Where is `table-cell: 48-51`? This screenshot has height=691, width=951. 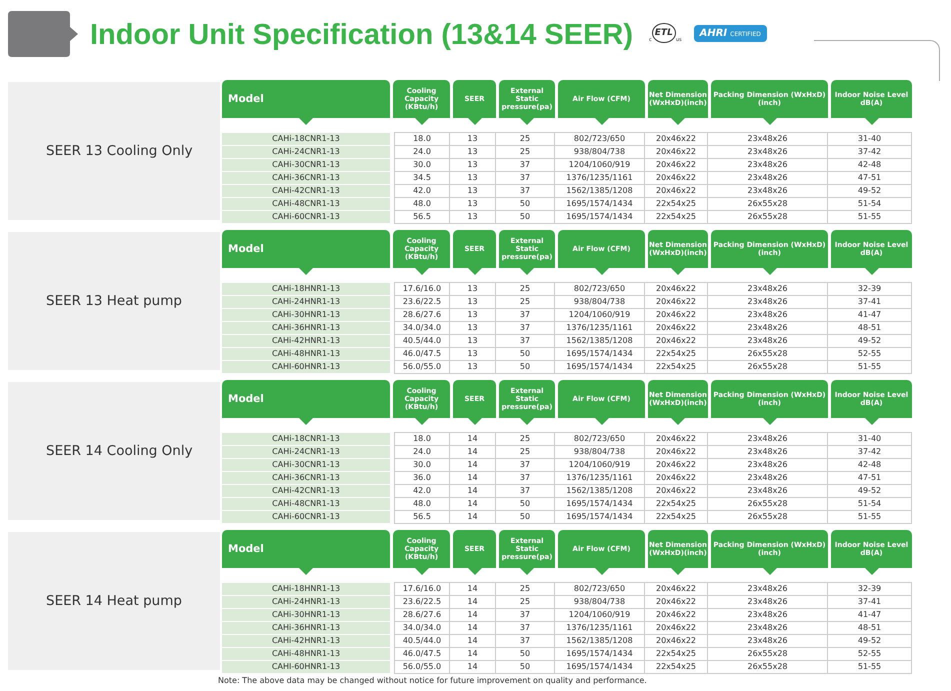
table-cell: 48-51 is located at coordinates (870, 628).